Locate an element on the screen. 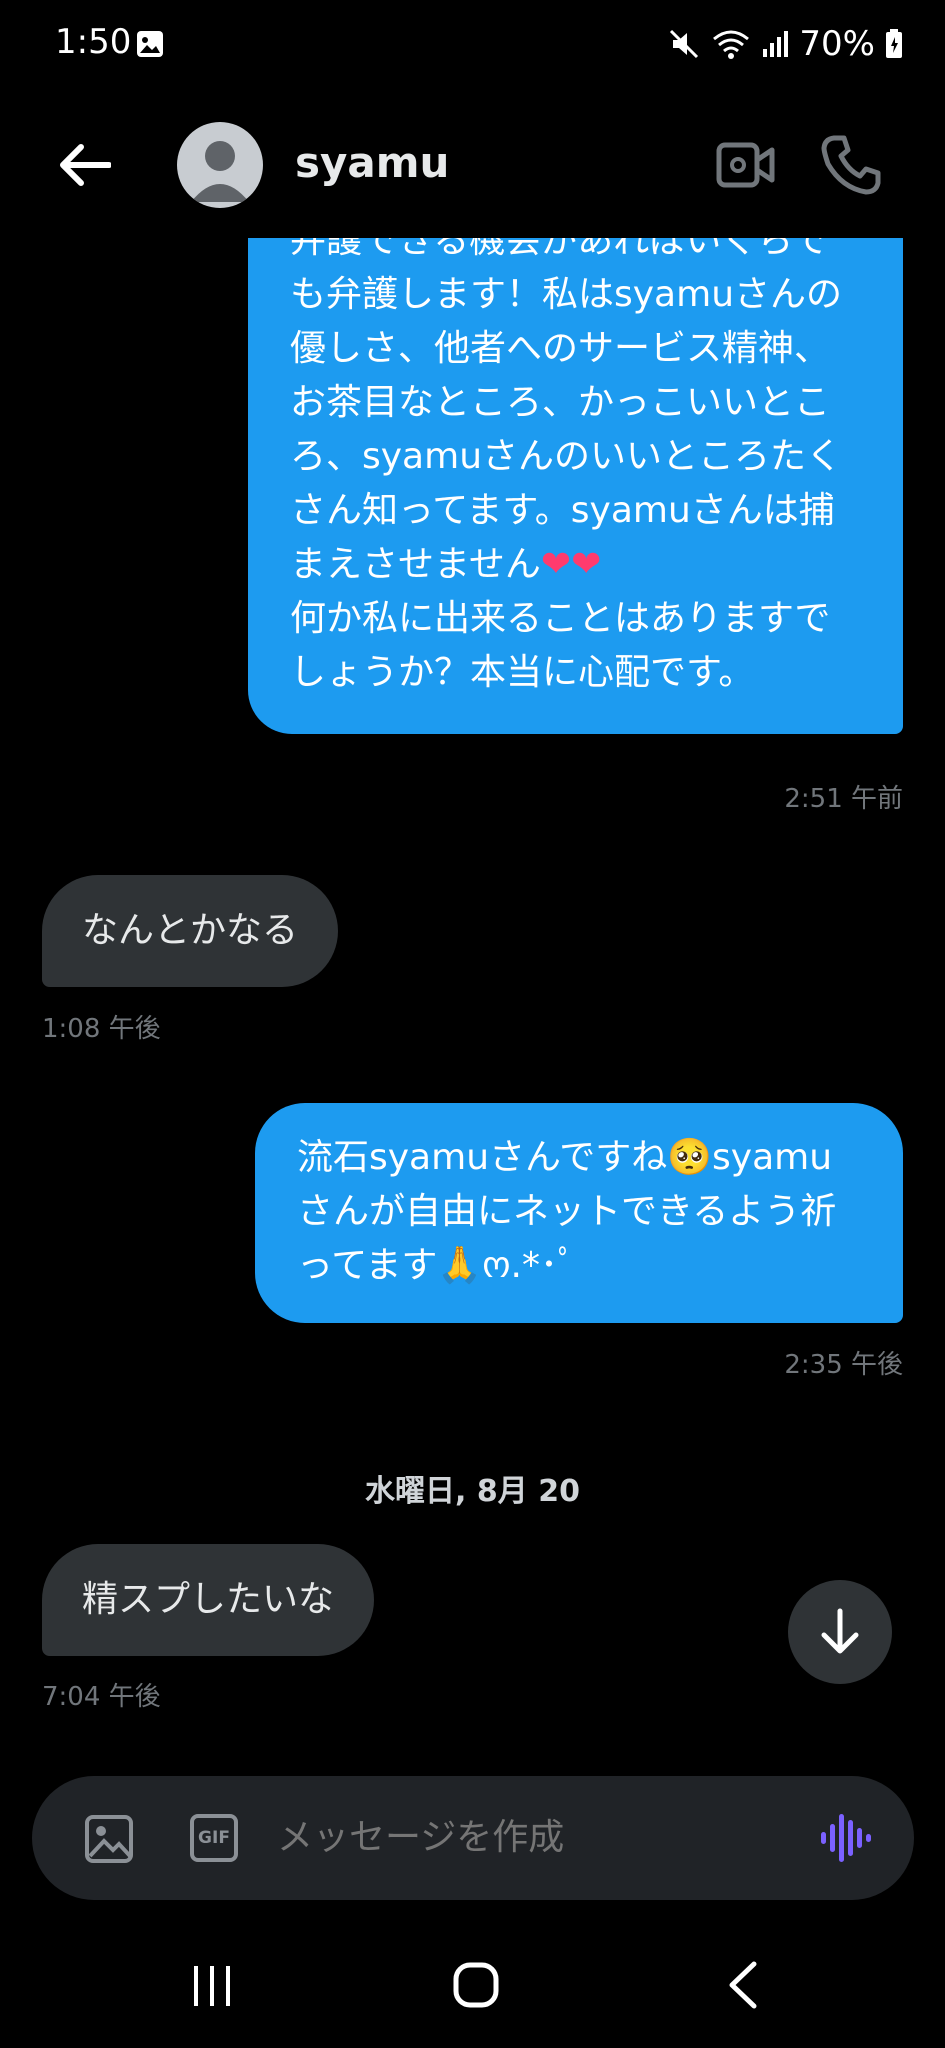  message-timestamp: 2:51 午前 is located at coordinates (843, 799).